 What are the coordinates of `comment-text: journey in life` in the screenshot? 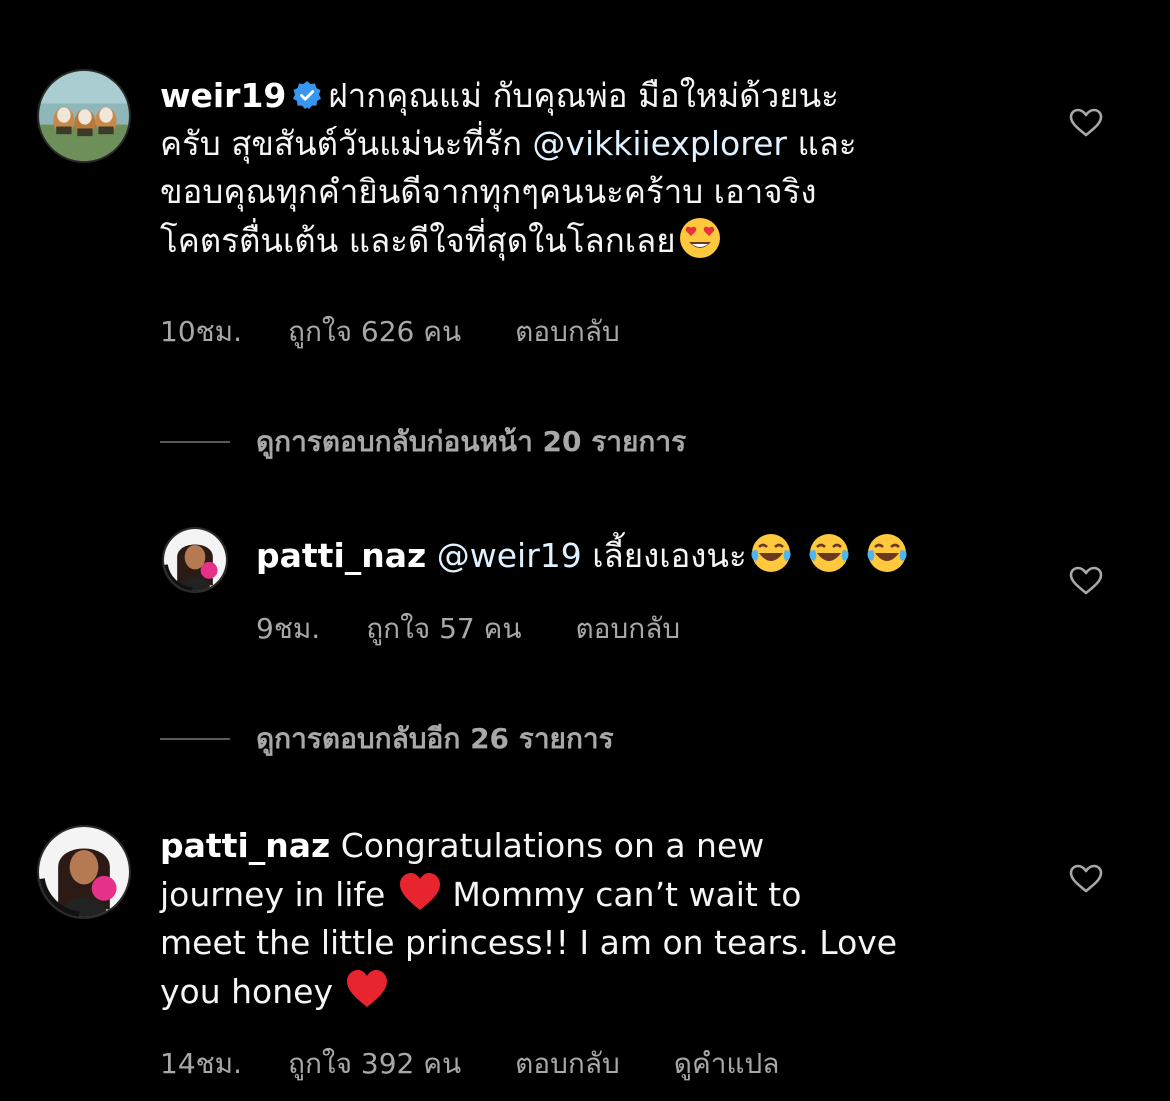 It's located at (278, 894).